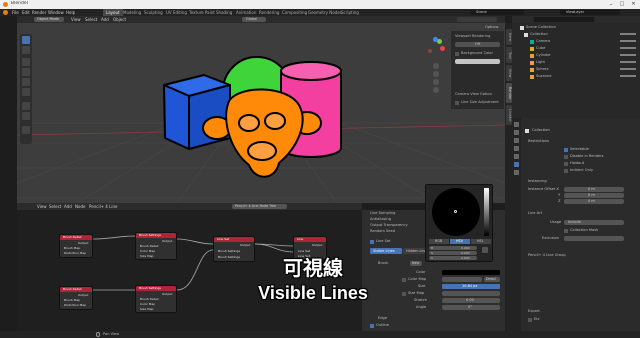  Describe the element at coordinates (492, 279) in the screenshot. I see `detail-button: Detail` at that location.